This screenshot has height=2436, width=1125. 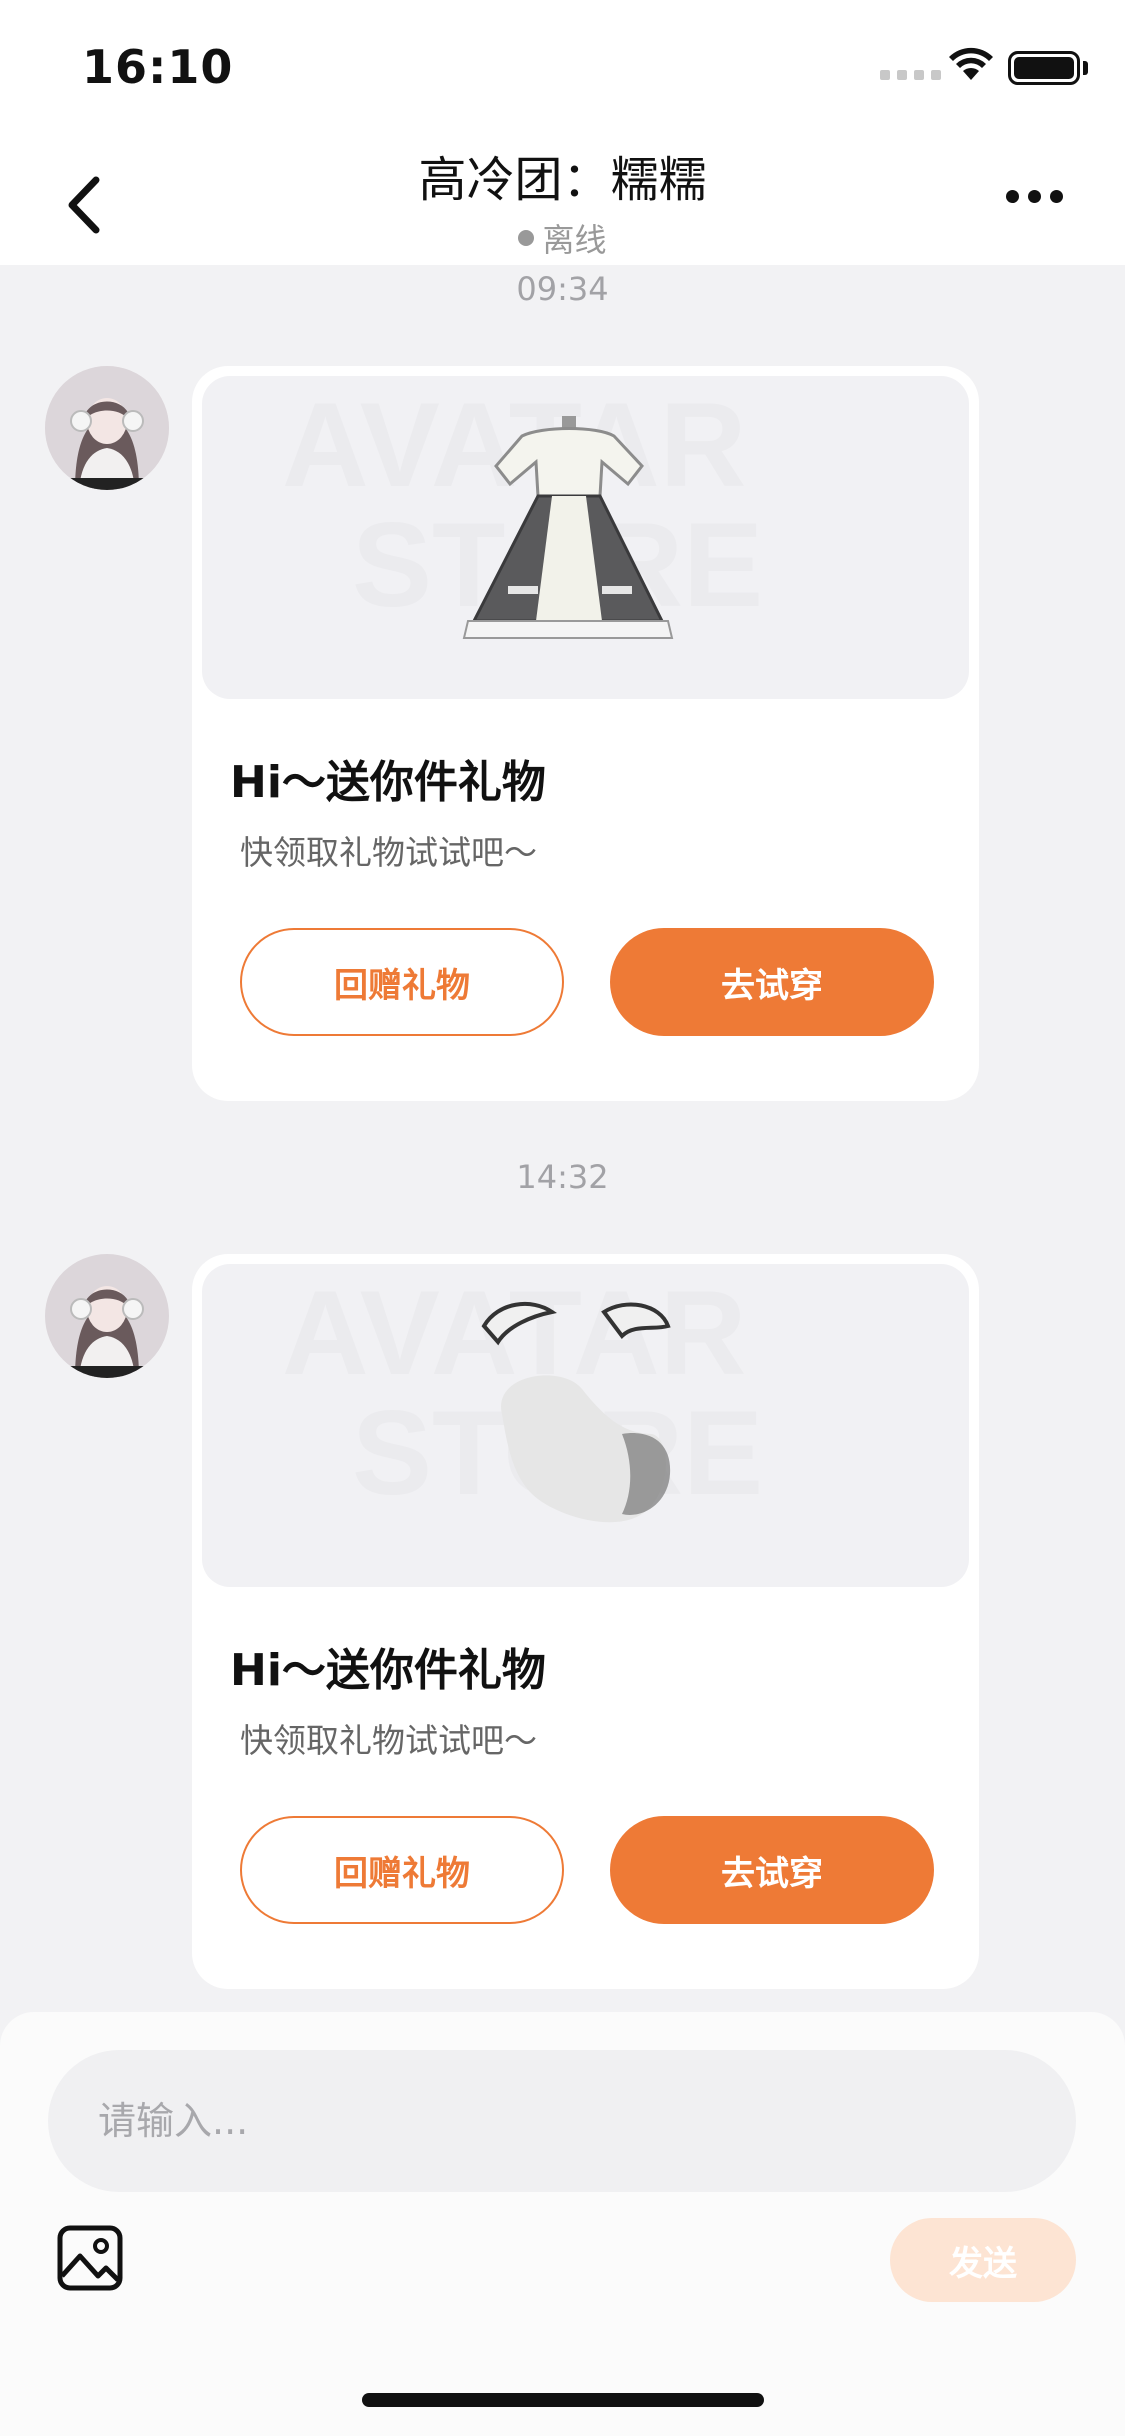 What do you see at coordinates (90, 2258) in the screenshot?
I see `image-picker-icon` at bounding box center [90, 2258].